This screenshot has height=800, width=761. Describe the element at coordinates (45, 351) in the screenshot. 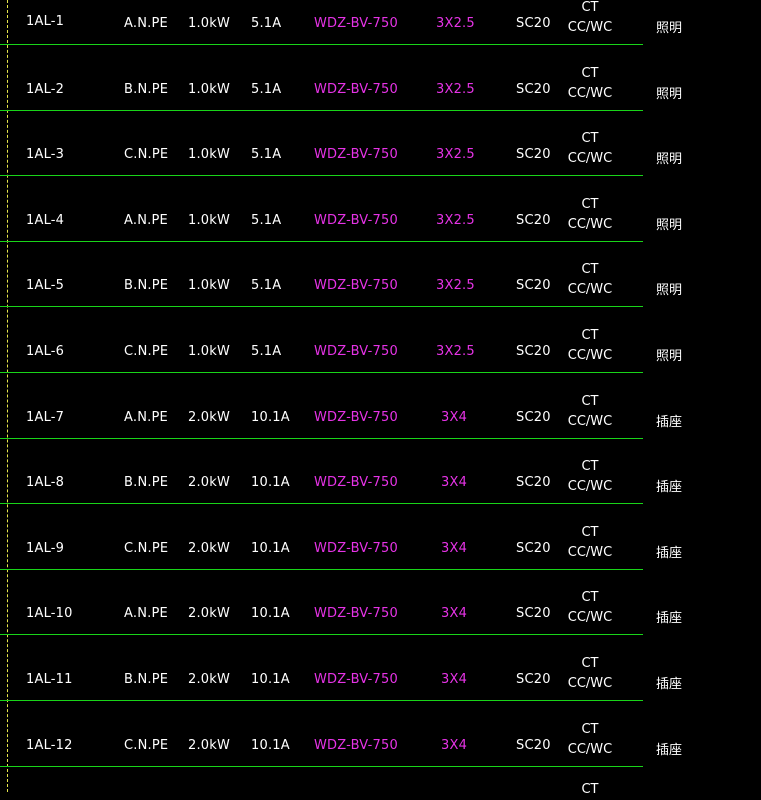

I see `circuit-id: 1AL-6` at that location.